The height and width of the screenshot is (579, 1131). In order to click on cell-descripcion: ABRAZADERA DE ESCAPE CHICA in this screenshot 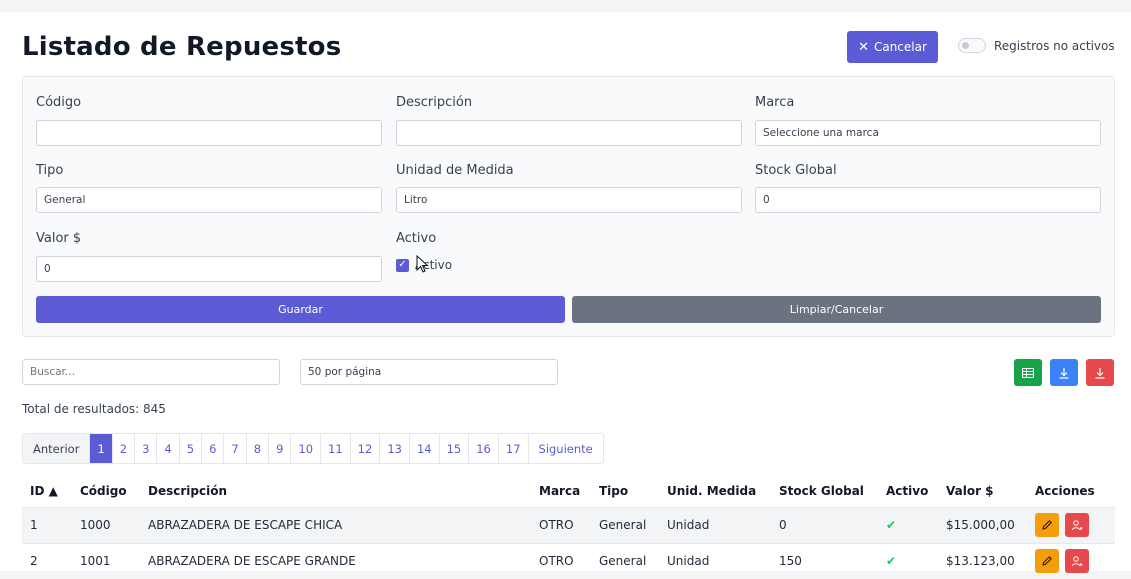, I will do `click(335, 524)`.